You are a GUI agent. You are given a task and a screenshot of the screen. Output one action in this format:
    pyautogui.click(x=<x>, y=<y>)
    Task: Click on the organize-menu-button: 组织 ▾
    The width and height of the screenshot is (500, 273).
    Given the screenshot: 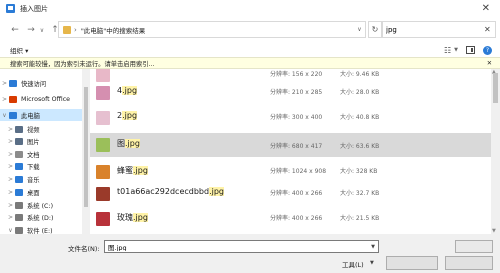 What is the action you would take?
    pyautogui.click(x=19, y=50)
    